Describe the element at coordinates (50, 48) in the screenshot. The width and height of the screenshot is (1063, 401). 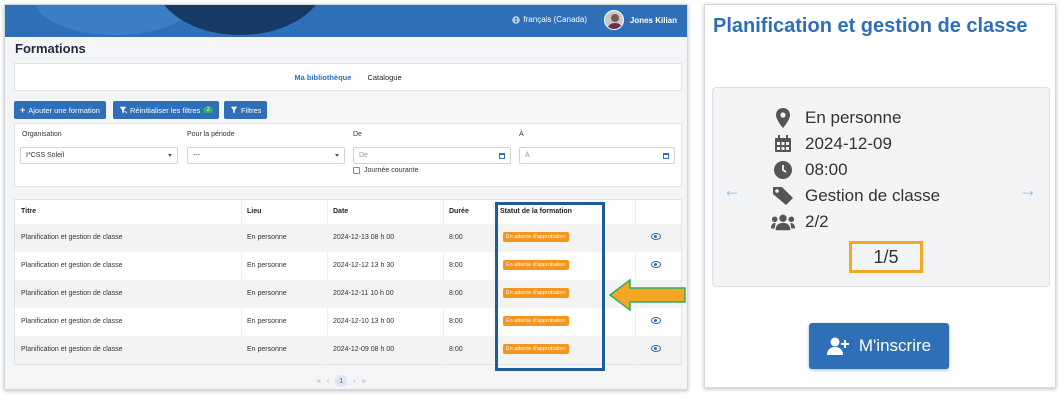
I see `page-title: Formations` at that location.